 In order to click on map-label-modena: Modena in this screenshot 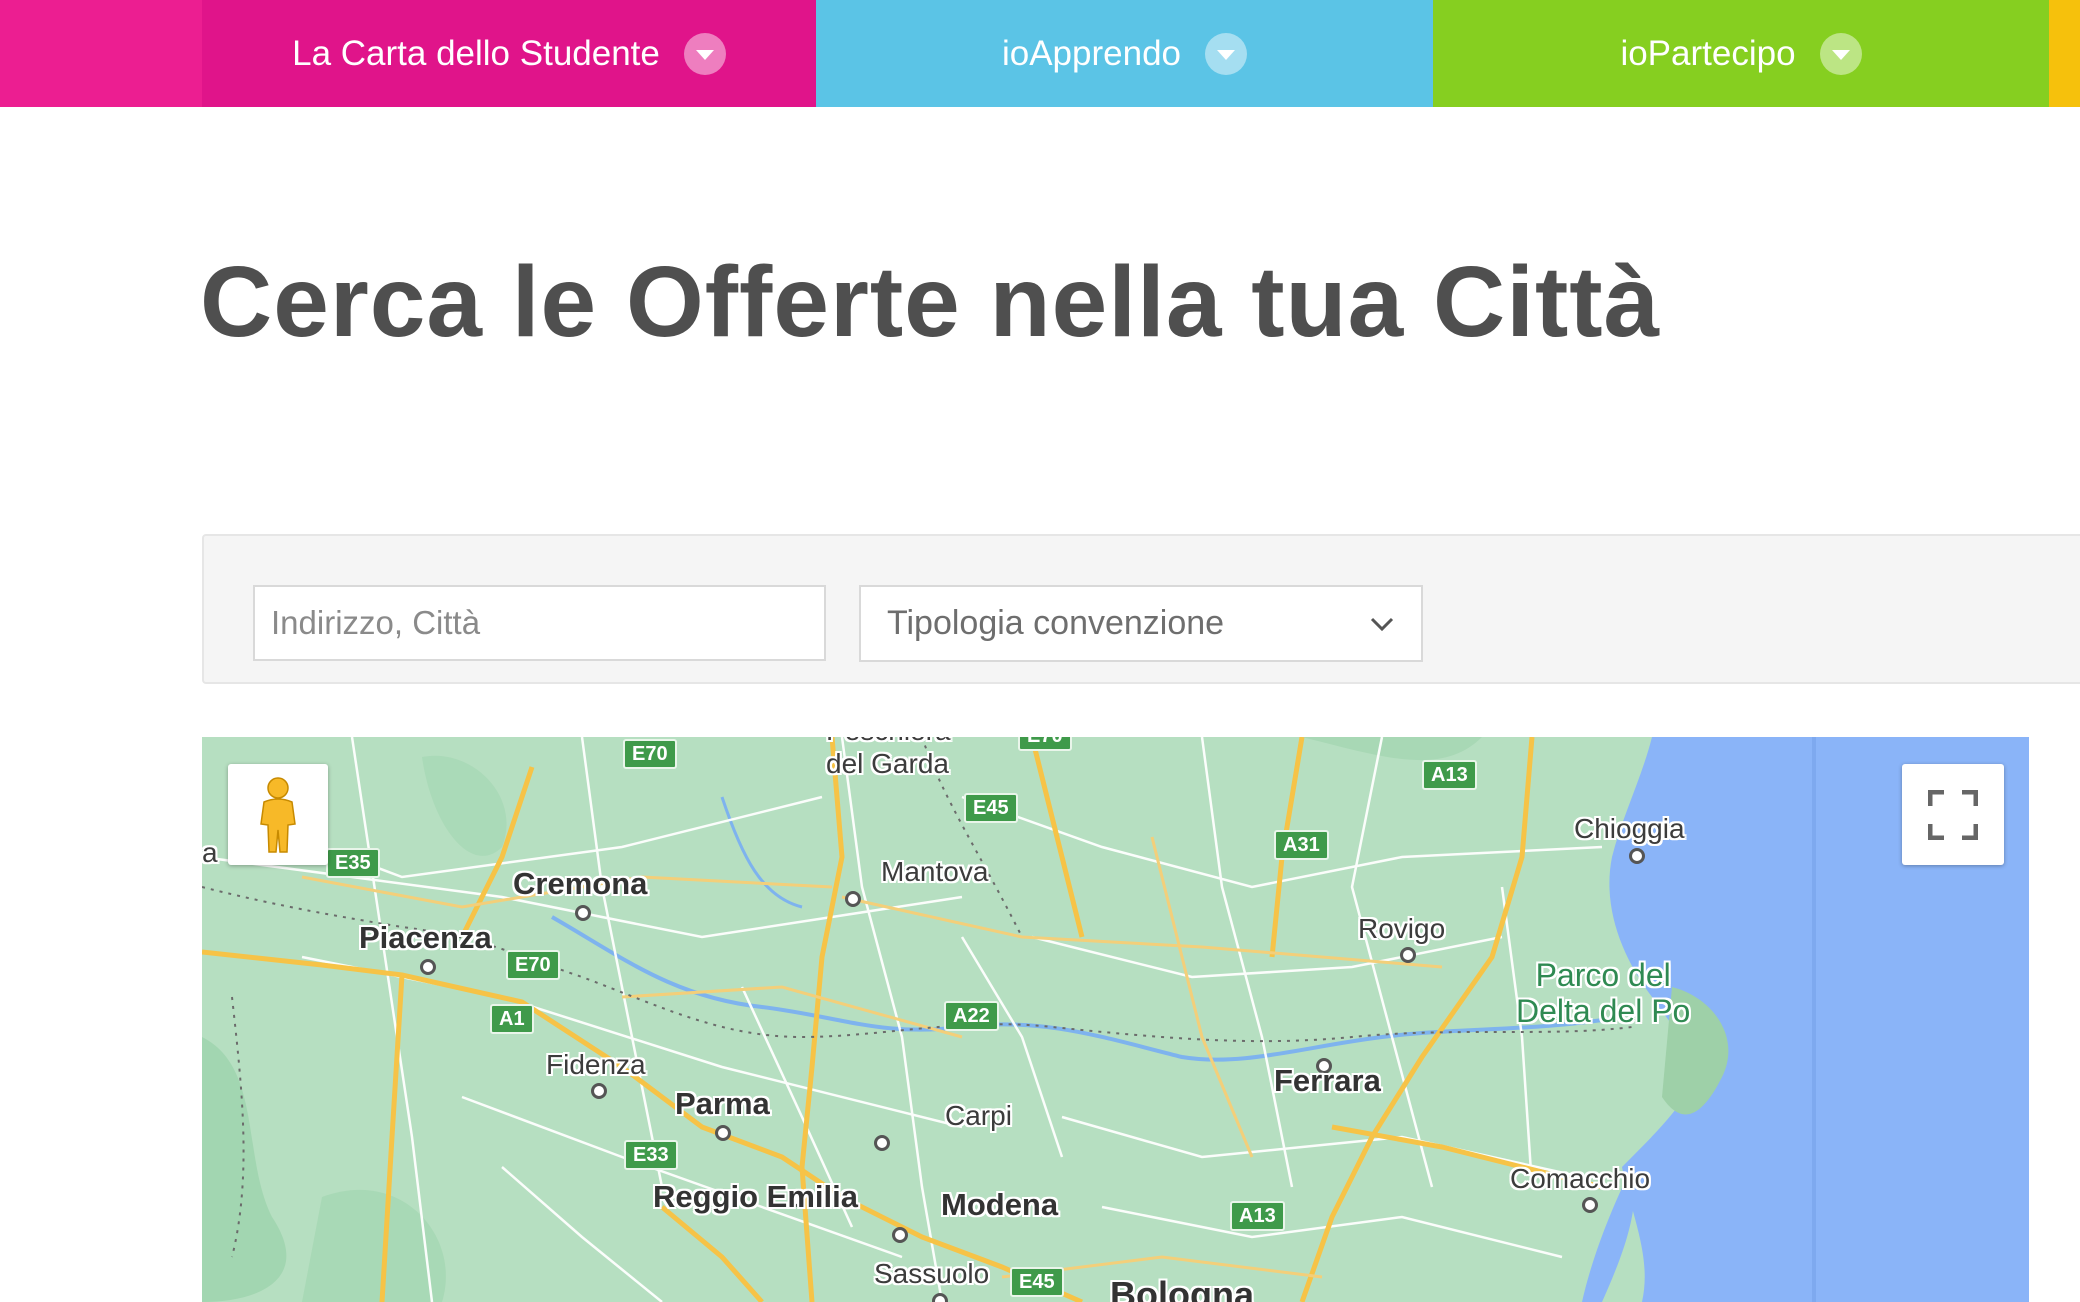, I will do `click(1000, 1204)`.